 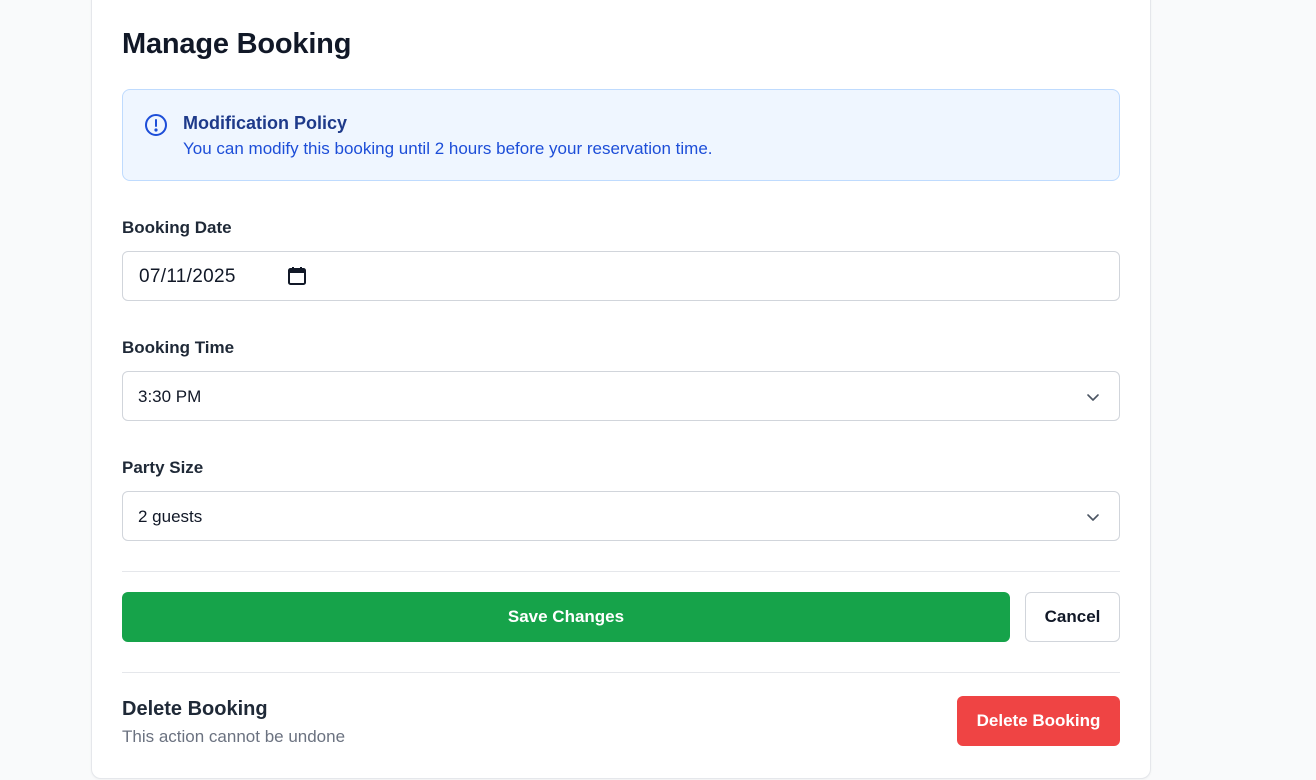 I want to click on party-size-select: 2 guests, so click(x=621, y=516).